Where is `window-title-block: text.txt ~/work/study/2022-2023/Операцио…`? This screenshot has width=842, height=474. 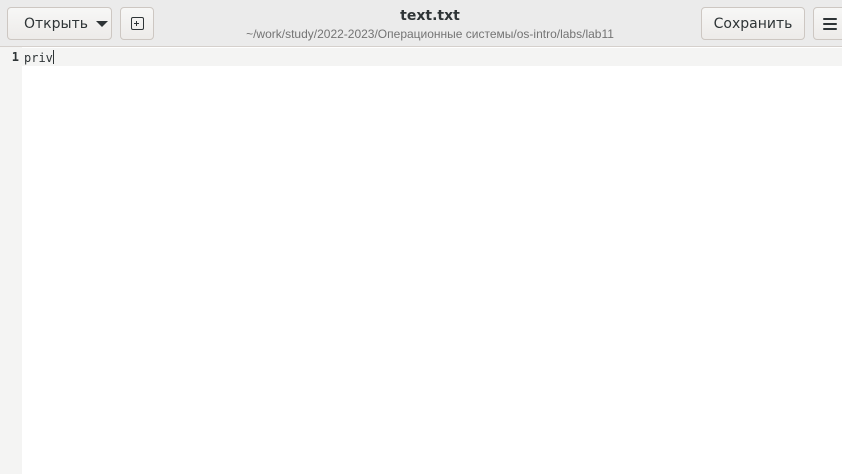 window-title-block: text.txt ~/work/study/2022-2023/Операцио… is located at coordinates (430, 24).